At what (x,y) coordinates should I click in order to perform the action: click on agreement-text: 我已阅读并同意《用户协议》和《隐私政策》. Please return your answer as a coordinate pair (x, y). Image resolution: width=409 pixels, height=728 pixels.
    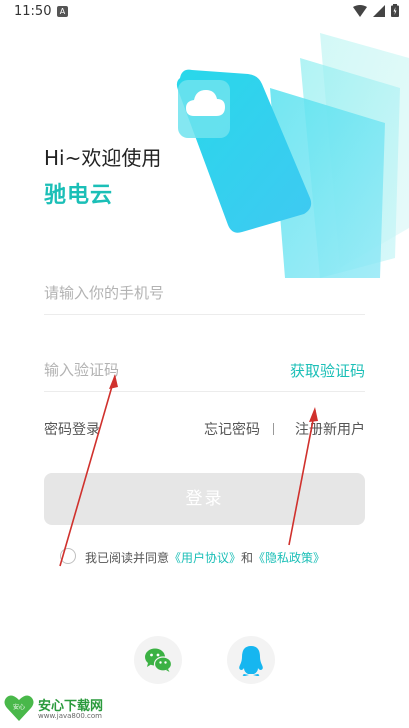
    Looking at the image, I should click on (205, 557).